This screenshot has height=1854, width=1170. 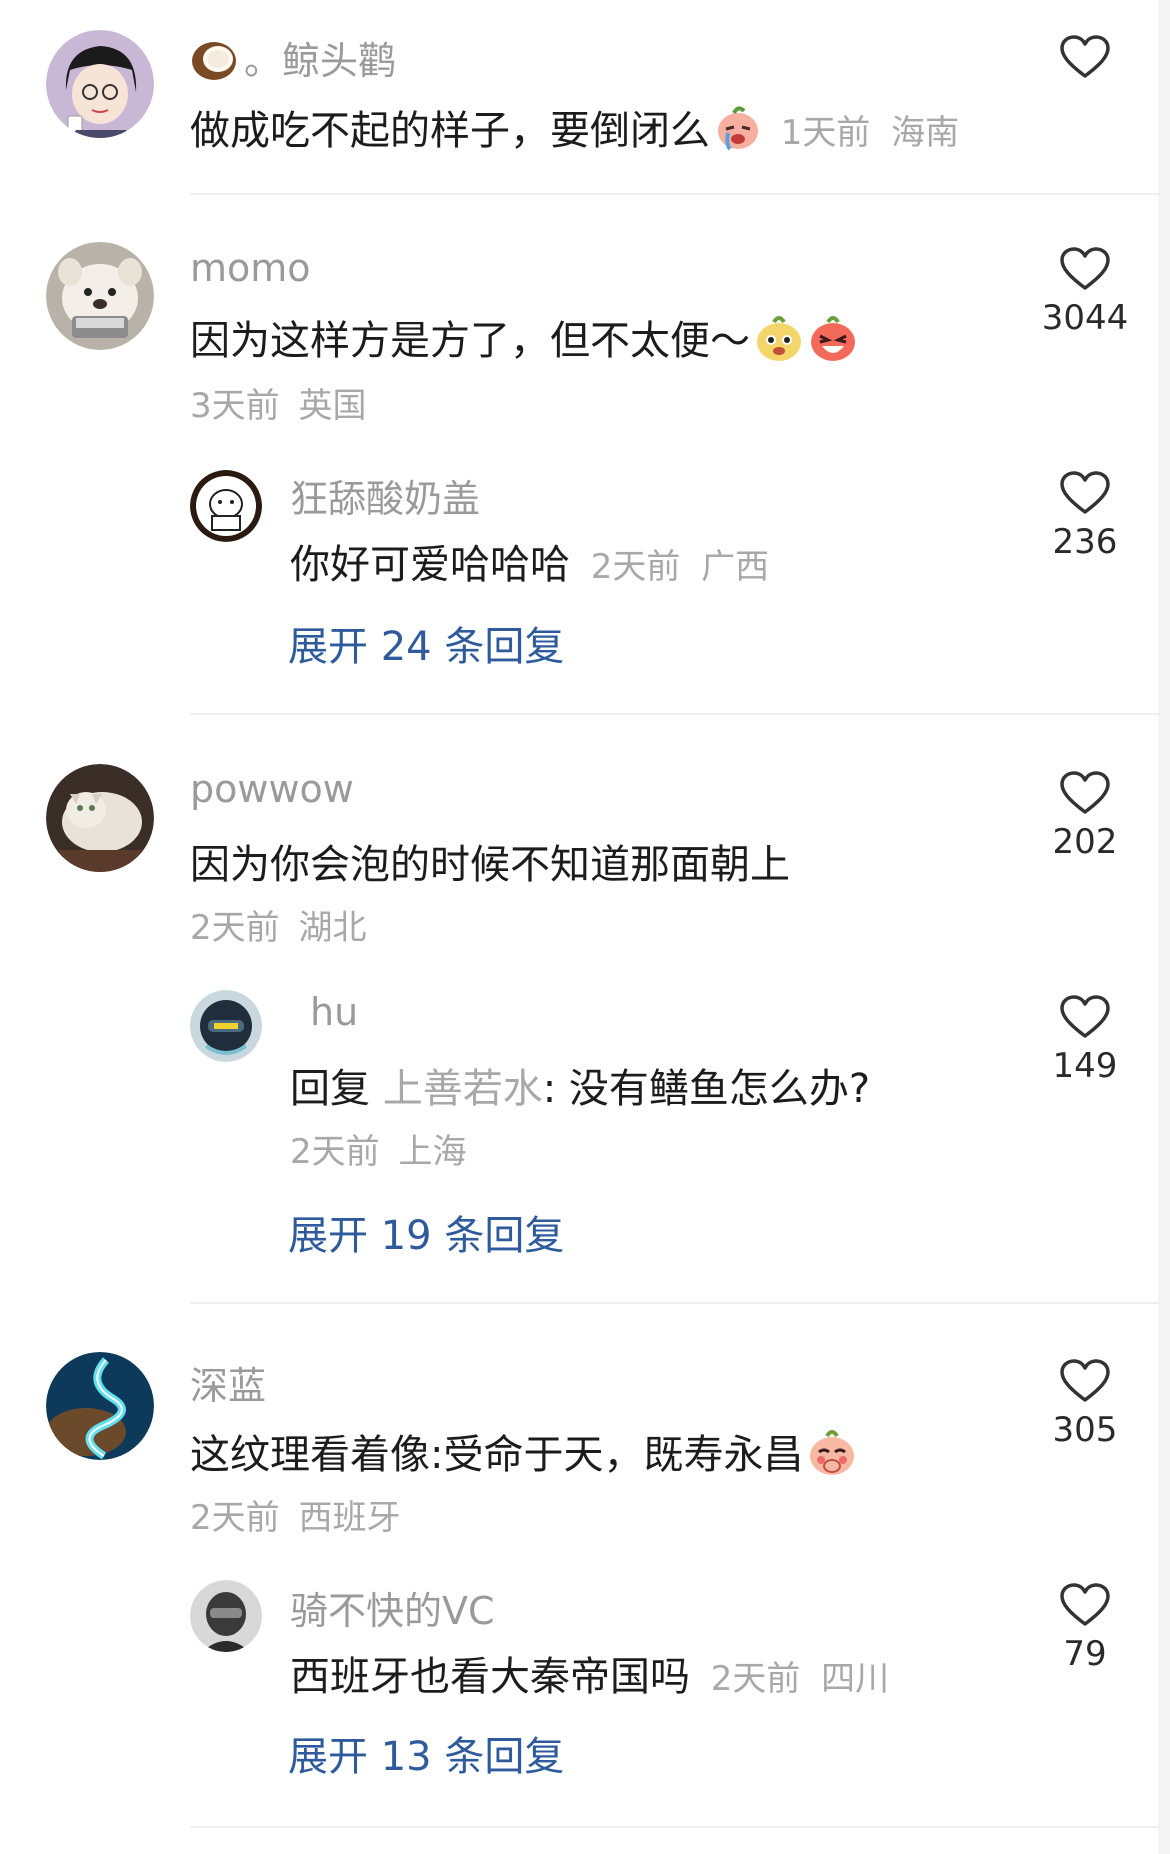 I want to click on coconut-icon, so click(x=214, y=63).